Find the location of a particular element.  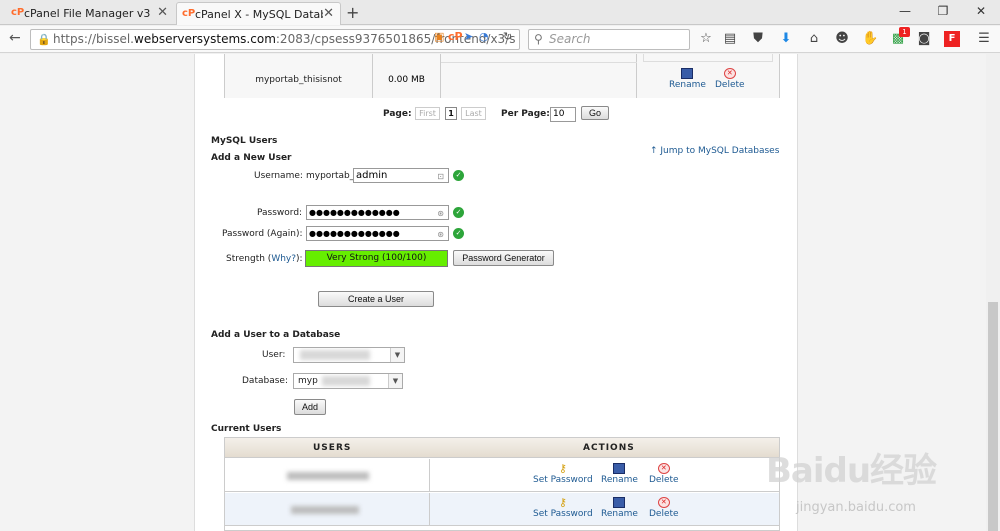

tab-mysql-databases: cP cPanel X - MySQL Databa ✕ is located at coordinates (258, 13).